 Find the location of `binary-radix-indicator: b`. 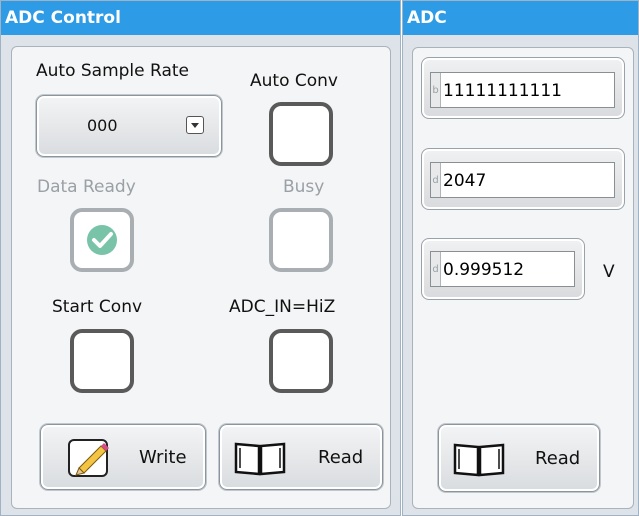

binary-radix-indicator: b is located at coordinates (436, 90).